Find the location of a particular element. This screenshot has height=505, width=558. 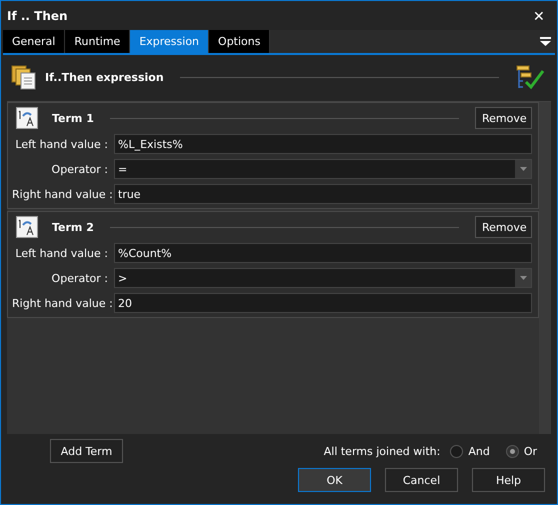

dropdown-field: > is located at coordinates (323, 278).